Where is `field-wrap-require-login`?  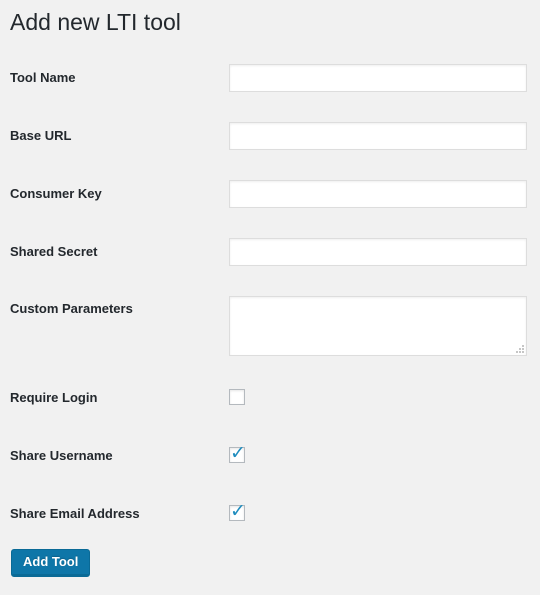 field-wrap-require-login is located at coordinates (237, 397).